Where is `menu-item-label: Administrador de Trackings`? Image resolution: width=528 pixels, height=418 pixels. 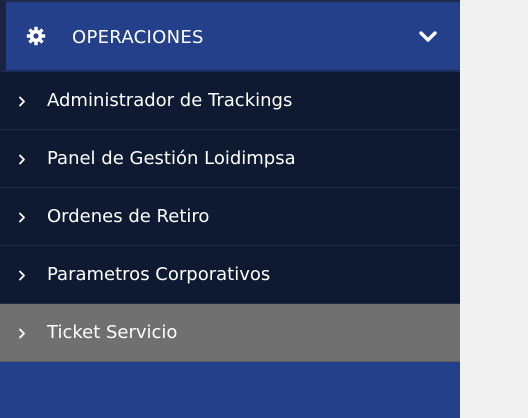
menu-item-label: Administrador de Trackings is located at coordinates (170, 100).